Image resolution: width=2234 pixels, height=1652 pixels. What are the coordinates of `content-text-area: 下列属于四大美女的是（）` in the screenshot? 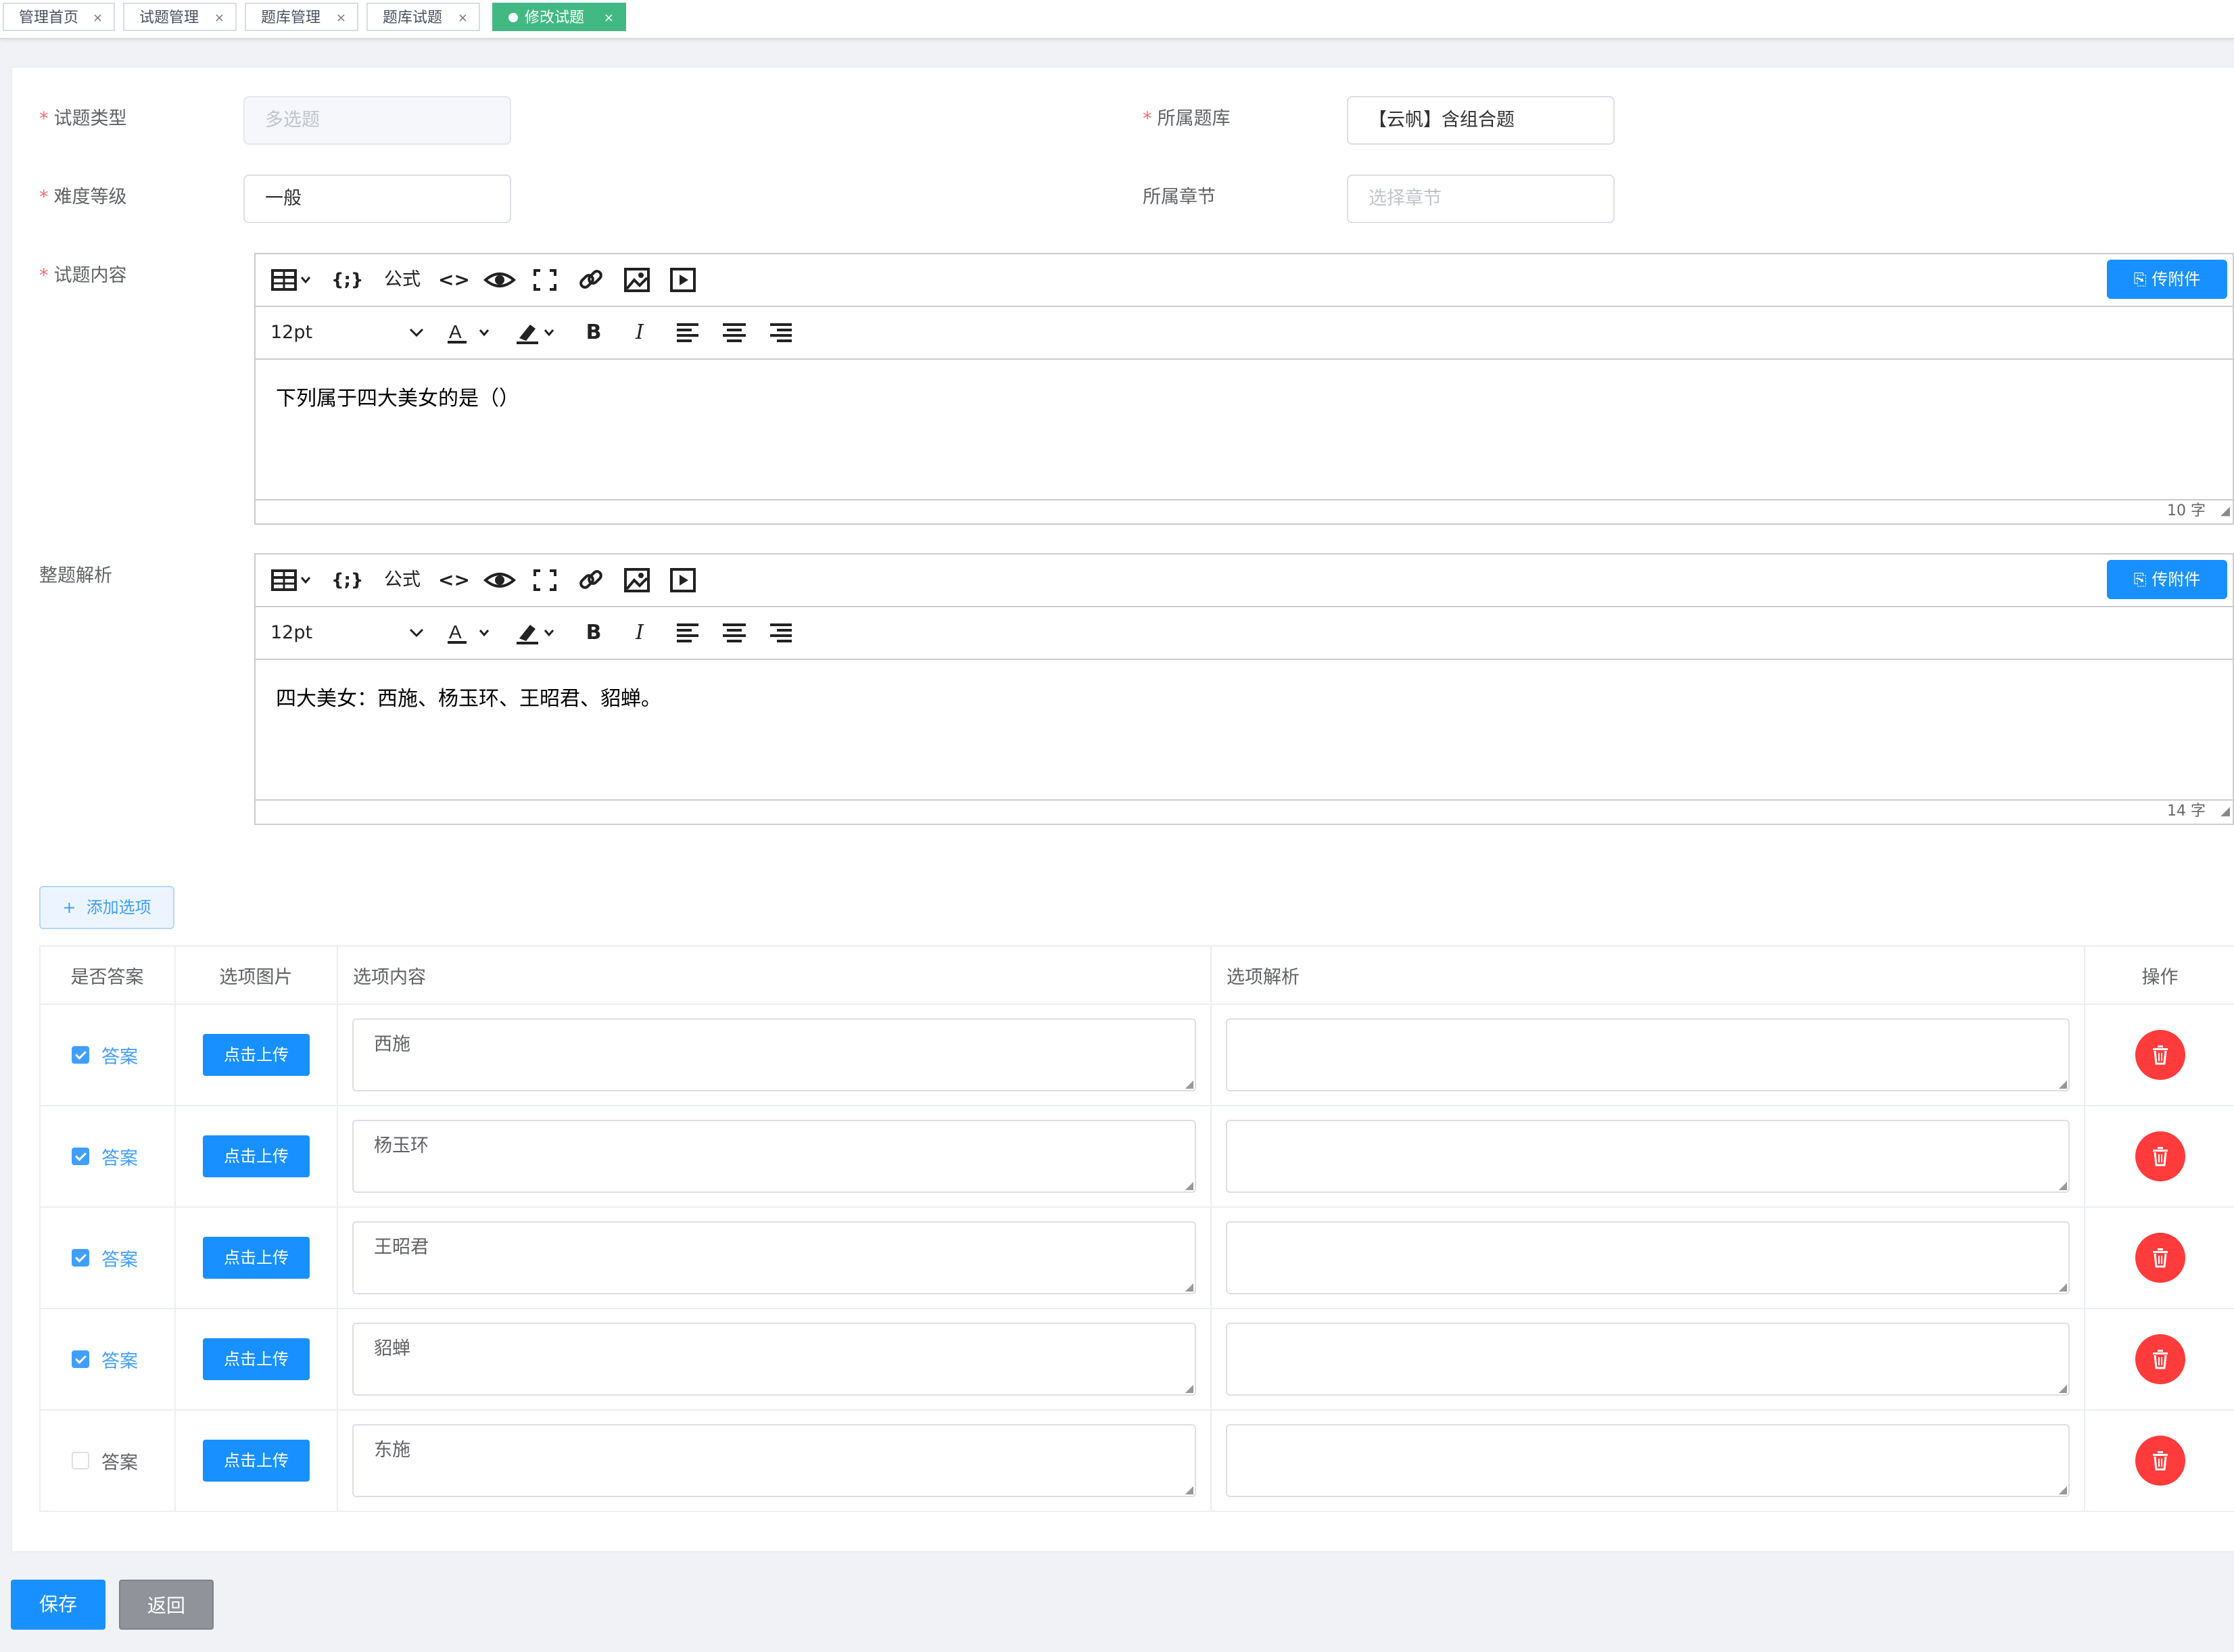 It's located at (1244, 430).